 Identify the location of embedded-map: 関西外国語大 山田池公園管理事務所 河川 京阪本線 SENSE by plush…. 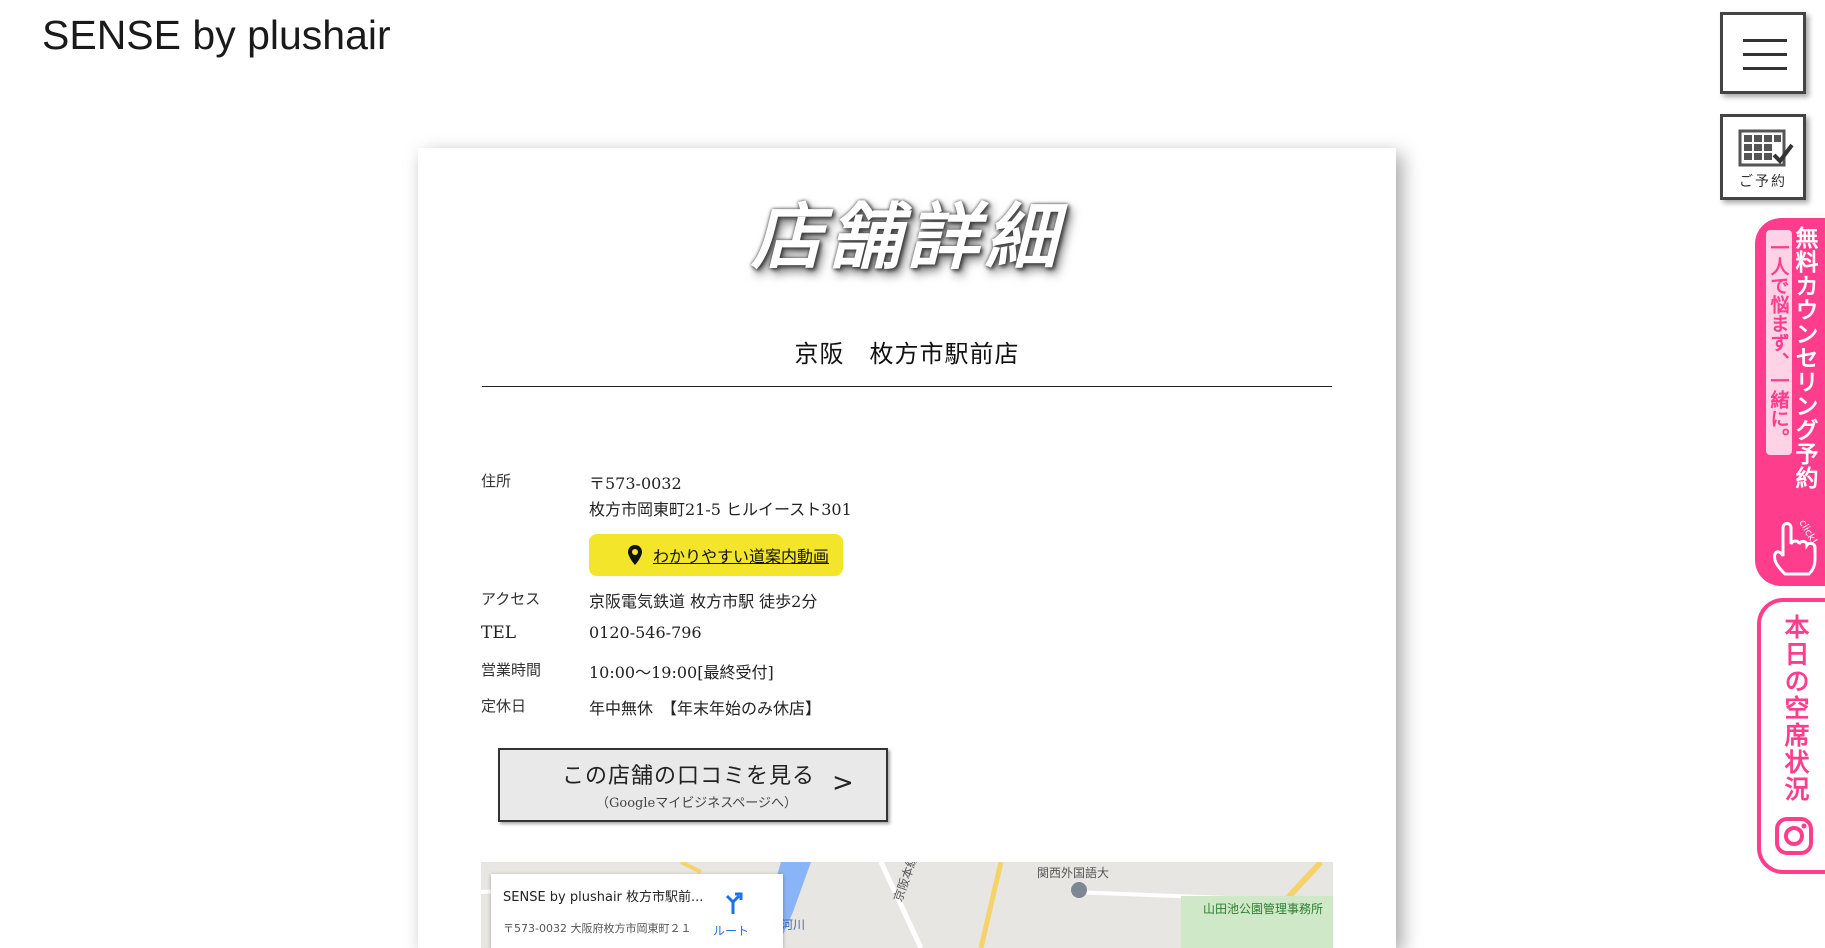
(907, 905).